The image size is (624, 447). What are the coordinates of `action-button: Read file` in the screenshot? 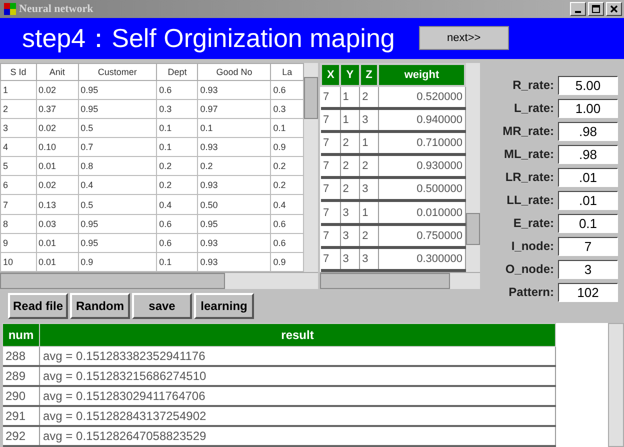 It's located at (38, 305).